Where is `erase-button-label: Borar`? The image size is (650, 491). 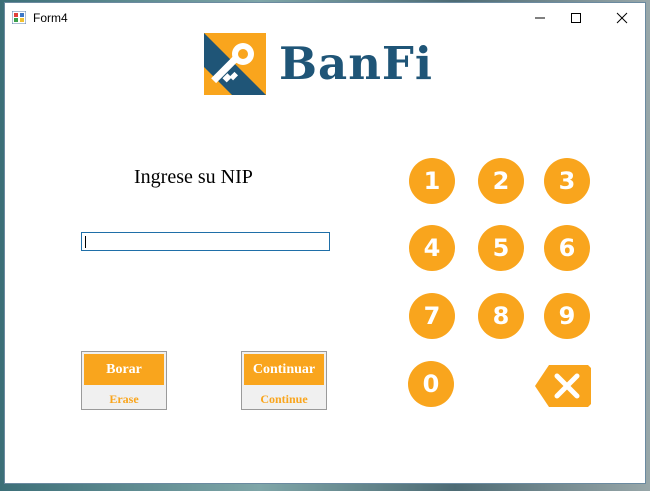 erase-button-label: Borar is located at coordinates (124, 369).